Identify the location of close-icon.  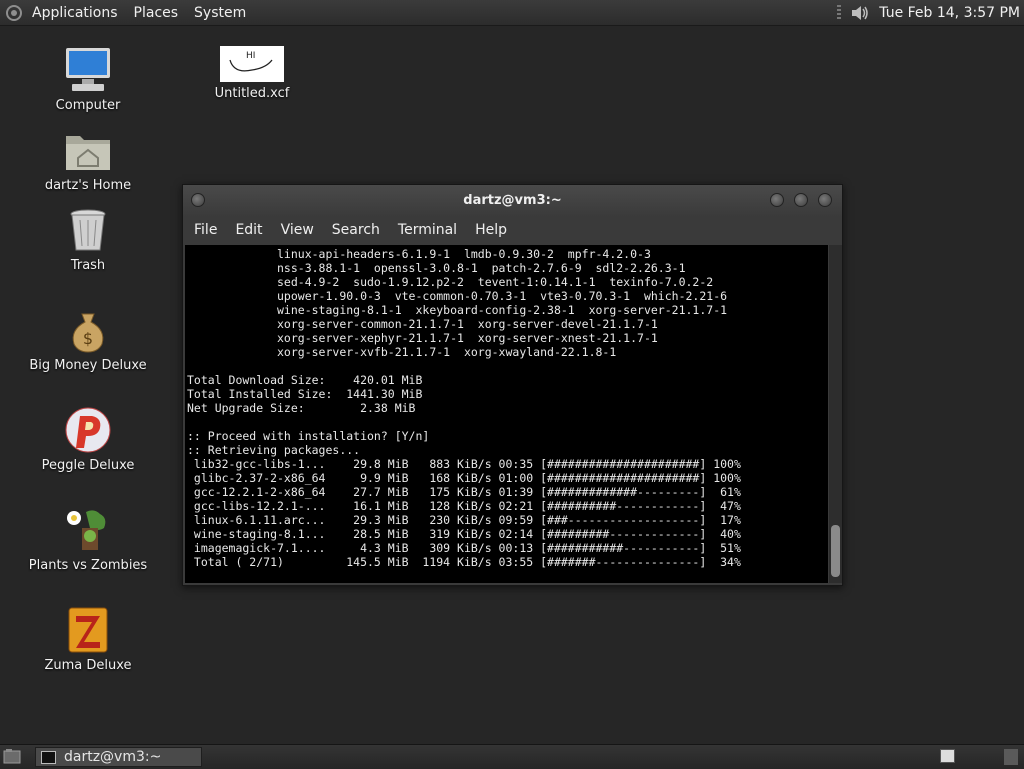
(825, 200).